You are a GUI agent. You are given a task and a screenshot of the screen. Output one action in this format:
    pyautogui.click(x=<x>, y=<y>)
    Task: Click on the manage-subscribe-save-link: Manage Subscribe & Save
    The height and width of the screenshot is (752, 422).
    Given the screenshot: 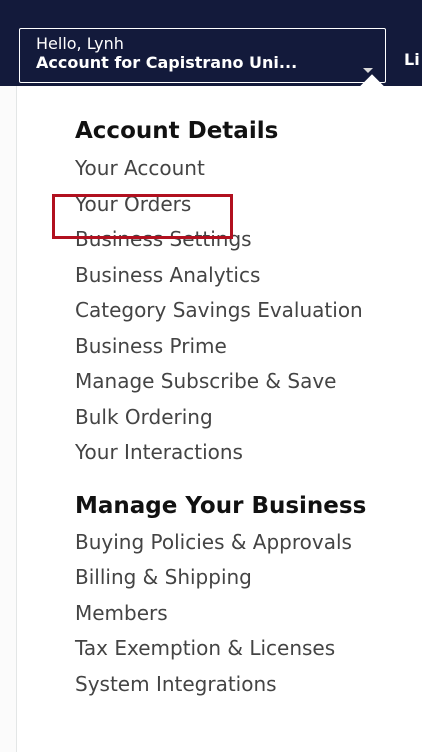 What is the action you would take?
    pyautogui.click(x=205, y=381)
    